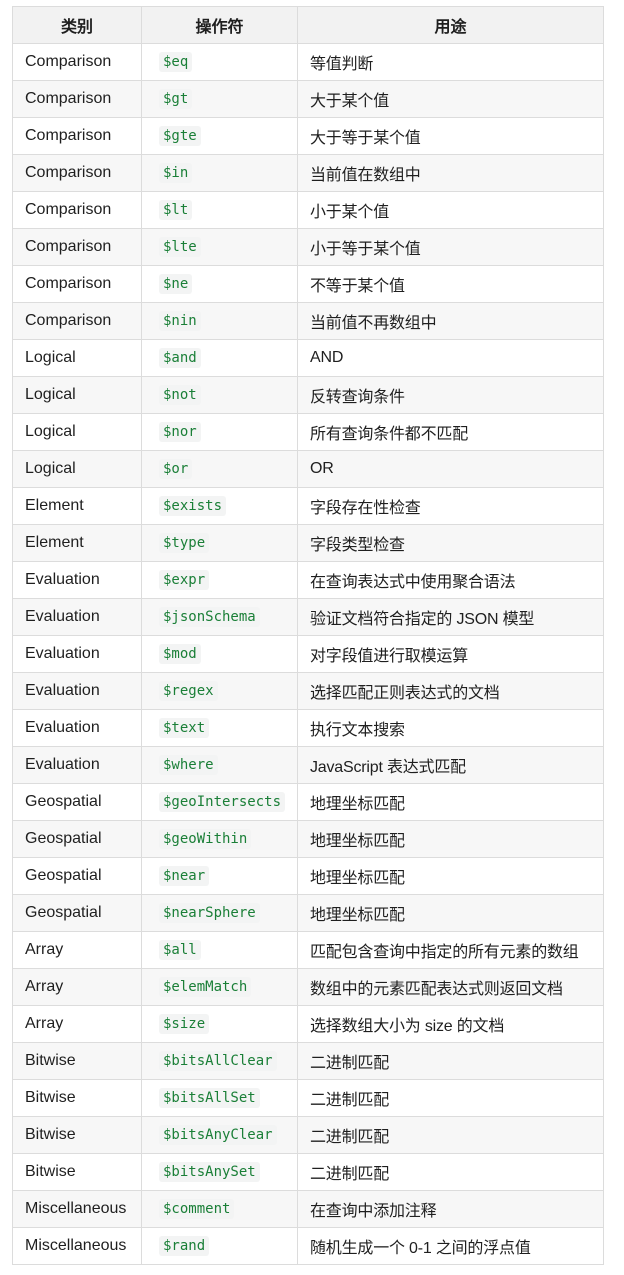 The image size is (624, 1275). Describe the element at coordinates (222, 802) in the screenshot. I see `operator-code: $geoIntersects` at that location.